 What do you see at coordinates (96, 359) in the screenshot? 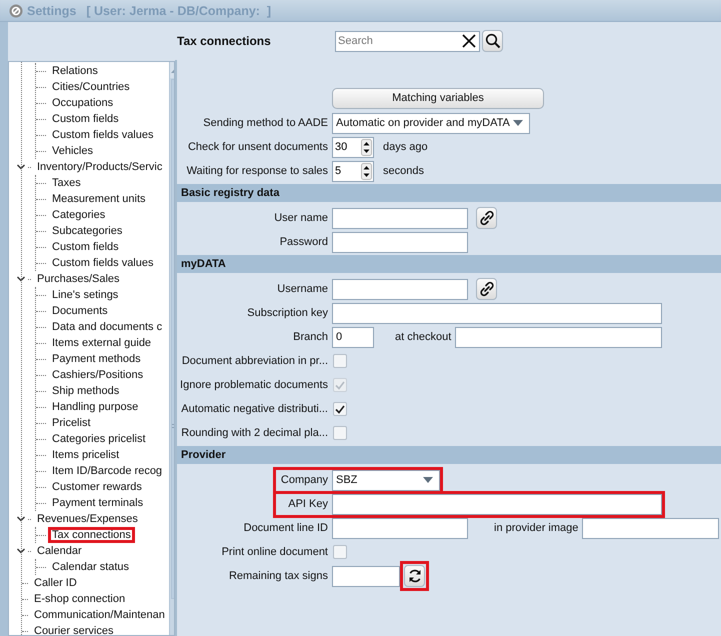
I see `tree-item: Payment methods` at bounding box center [96, 359].